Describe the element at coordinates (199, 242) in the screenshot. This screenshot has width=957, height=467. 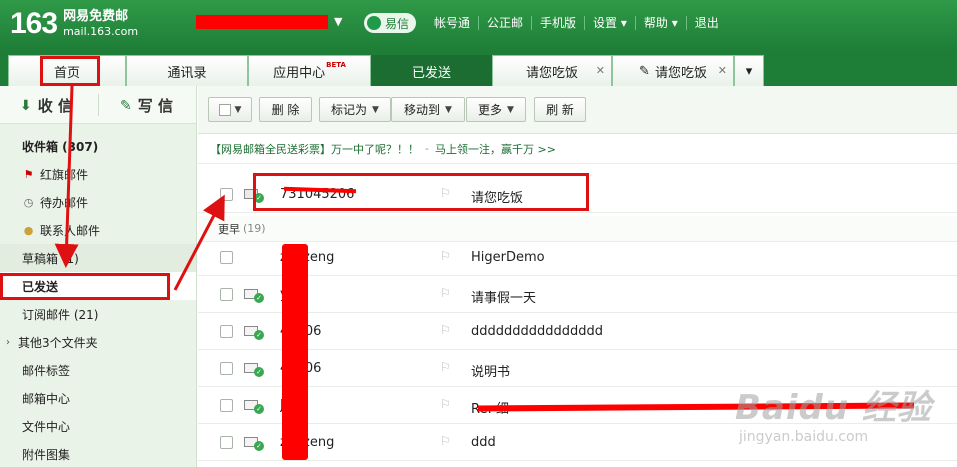
I see `arrow-sent-to-mail` at that location.